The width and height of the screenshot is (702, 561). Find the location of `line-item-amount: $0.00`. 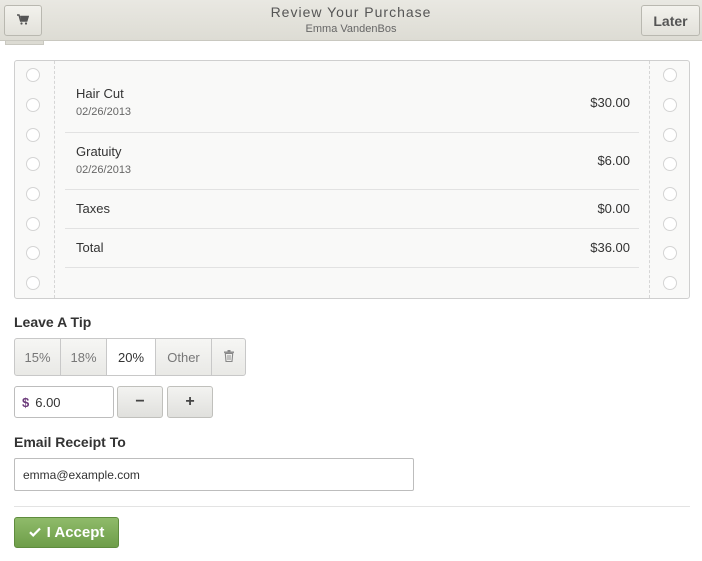

line-item-amount: $0.00 is located at coordinates (613, 208).